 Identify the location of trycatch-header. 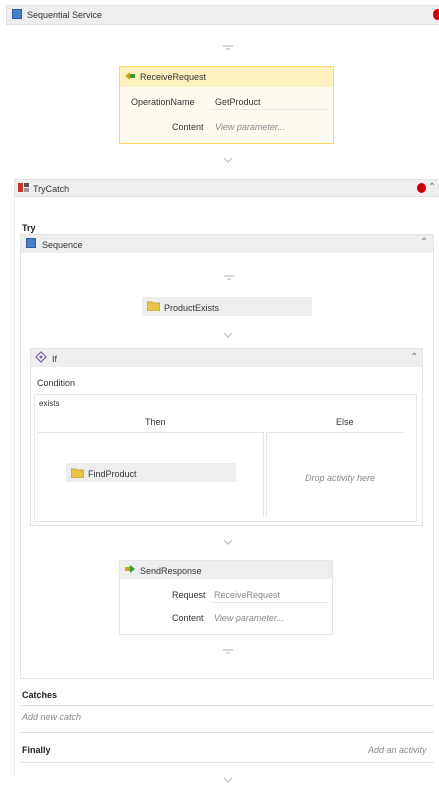
(226, 188).